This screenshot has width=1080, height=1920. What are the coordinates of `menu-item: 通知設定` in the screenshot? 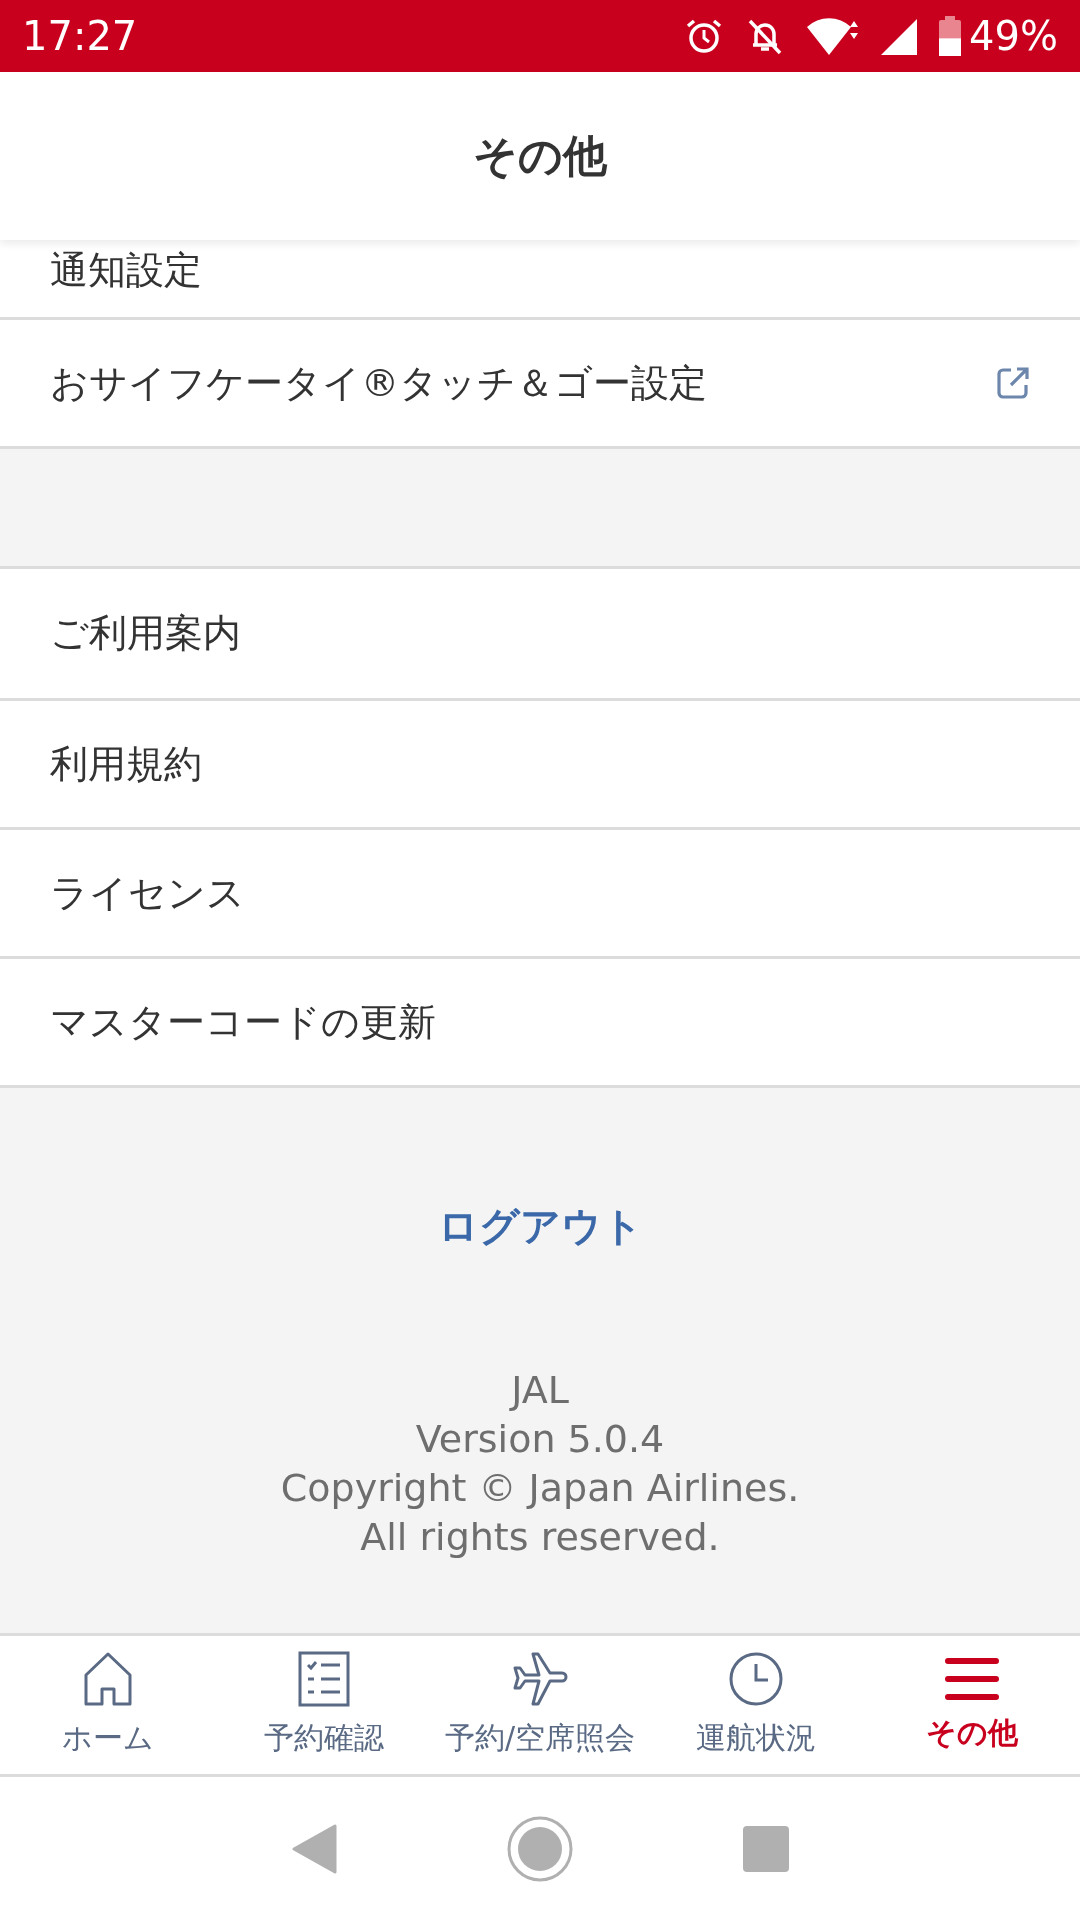 It's located at (540, 278).